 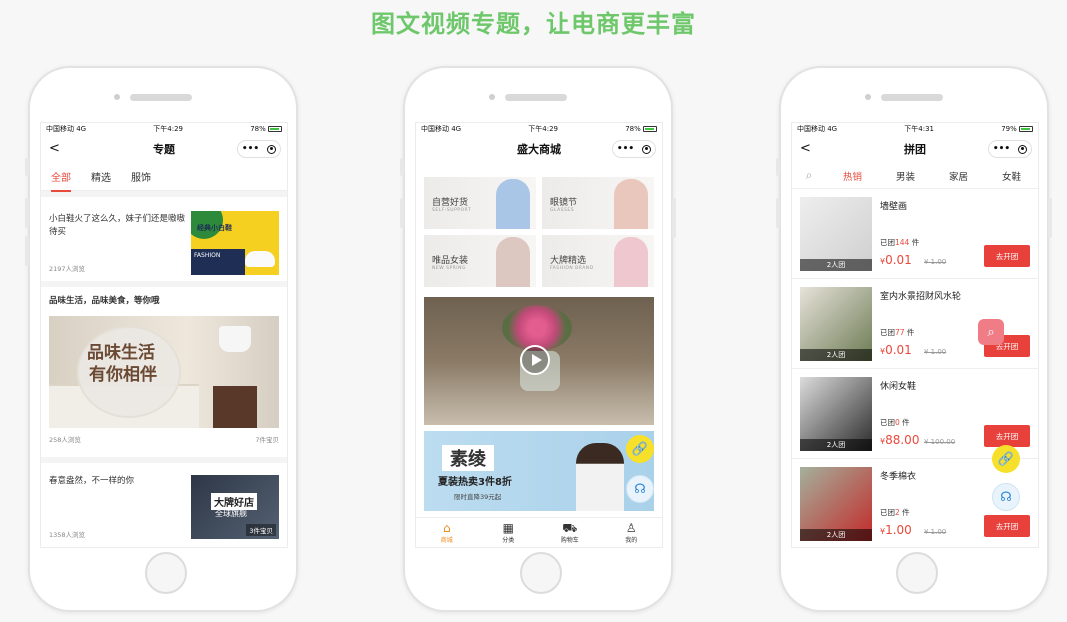 What do you see at coordinates (164, 129) in the screenshot?
I see `status-bar: 中国移动 4G 下午4:29 78%` at bounding box center [164, 129].